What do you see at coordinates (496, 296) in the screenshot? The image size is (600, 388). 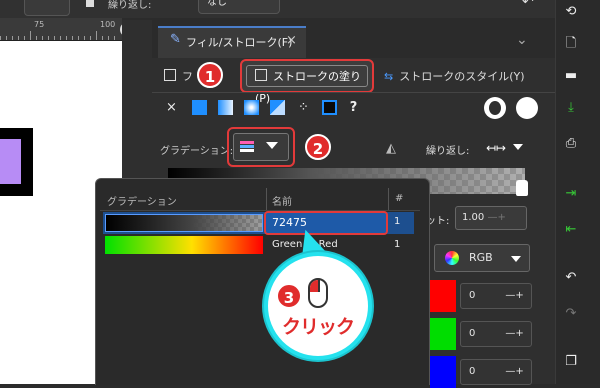 I see `red-channel-field: 0 —+` at bounding box center [496, 296].